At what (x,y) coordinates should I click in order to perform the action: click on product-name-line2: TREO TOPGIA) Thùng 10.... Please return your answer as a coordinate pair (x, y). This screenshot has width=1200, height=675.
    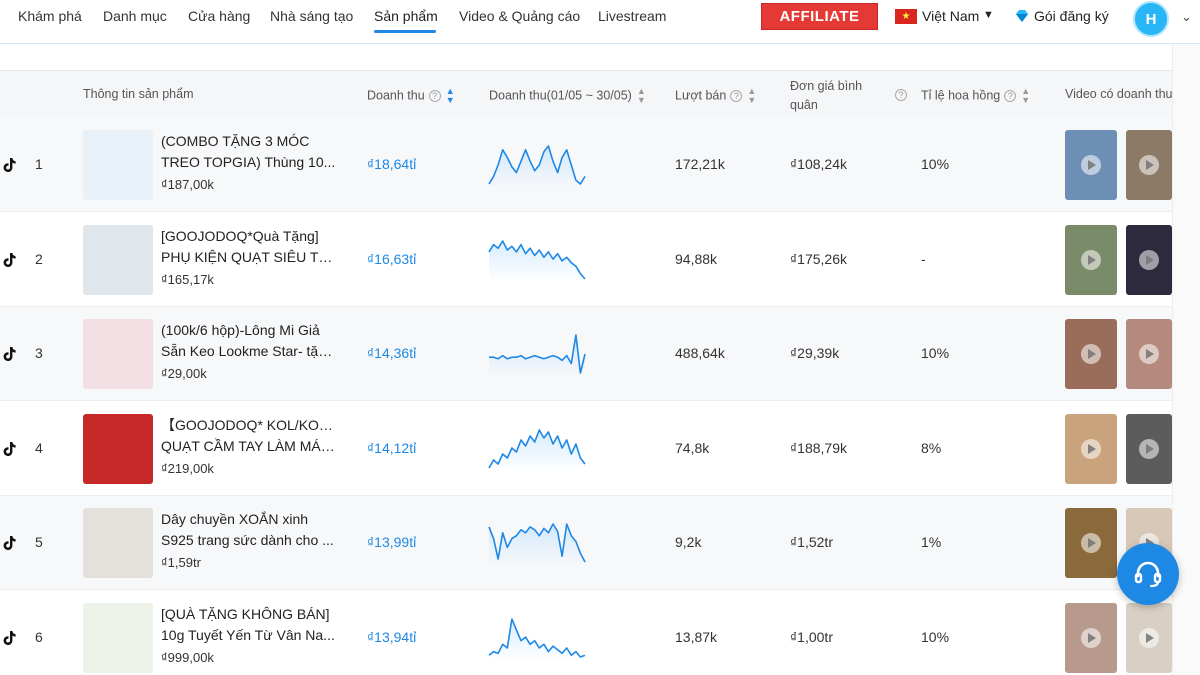
    Looking at the image, I should click on (248, 162).